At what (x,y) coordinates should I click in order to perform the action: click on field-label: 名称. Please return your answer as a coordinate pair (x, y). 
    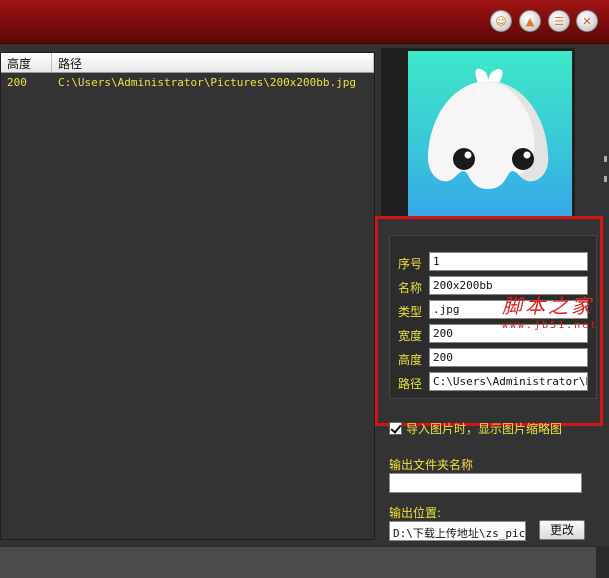
    Looking at the image, I should click on (410, 288).